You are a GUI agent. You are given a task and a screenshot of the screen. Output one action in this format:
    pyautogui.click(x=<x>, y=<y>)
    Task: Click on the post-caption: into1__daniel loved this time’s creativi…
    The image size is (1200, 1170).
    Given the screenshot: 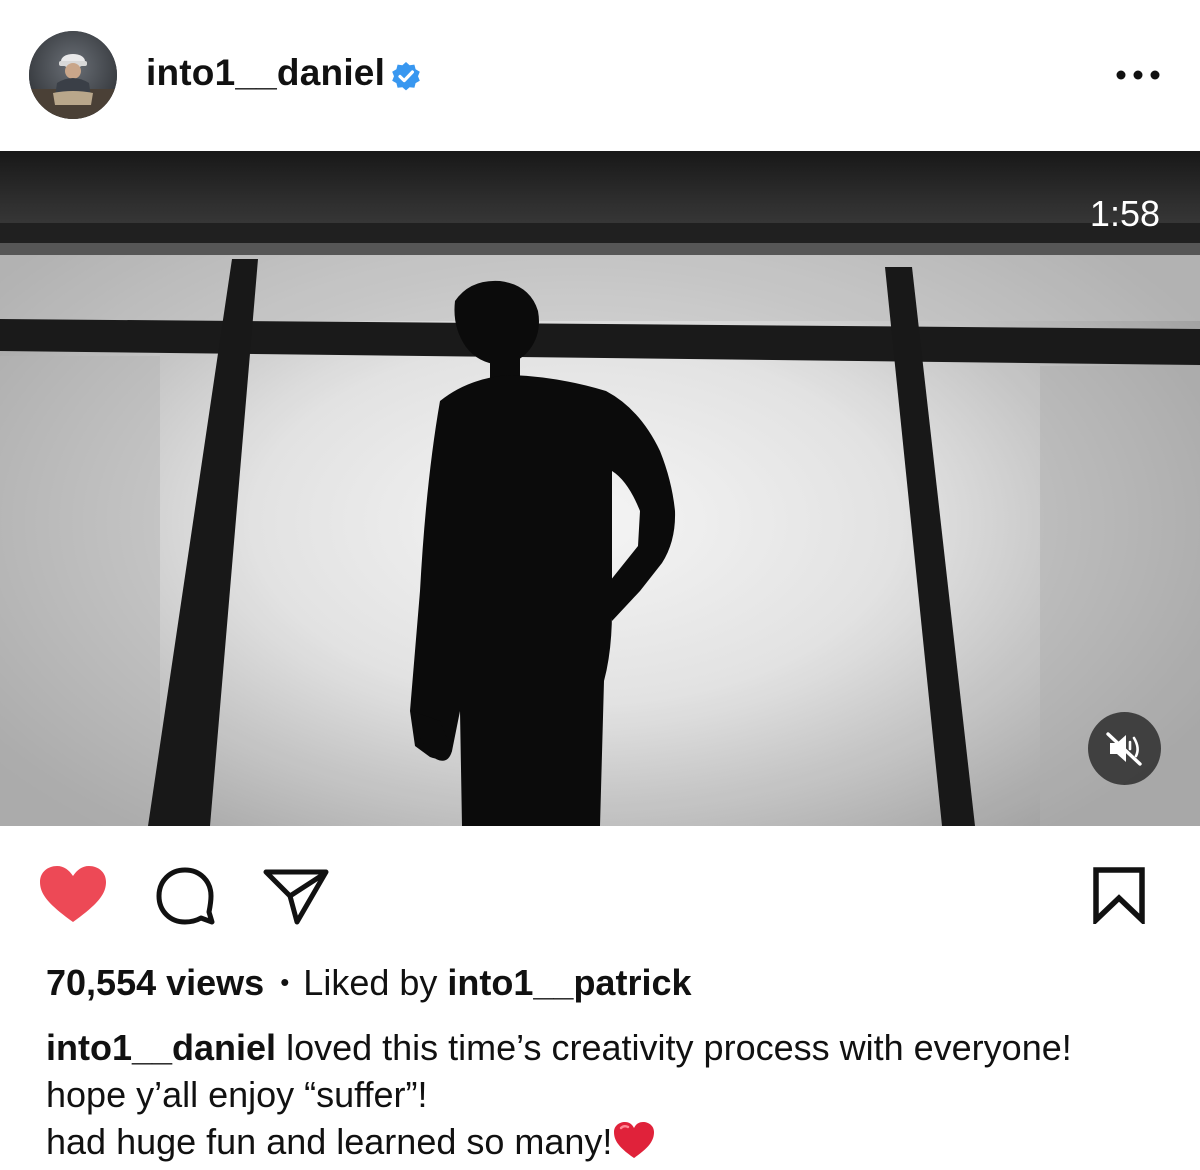 What is the action you would take?
    pyautogui.click(x=611, y=1094)
    